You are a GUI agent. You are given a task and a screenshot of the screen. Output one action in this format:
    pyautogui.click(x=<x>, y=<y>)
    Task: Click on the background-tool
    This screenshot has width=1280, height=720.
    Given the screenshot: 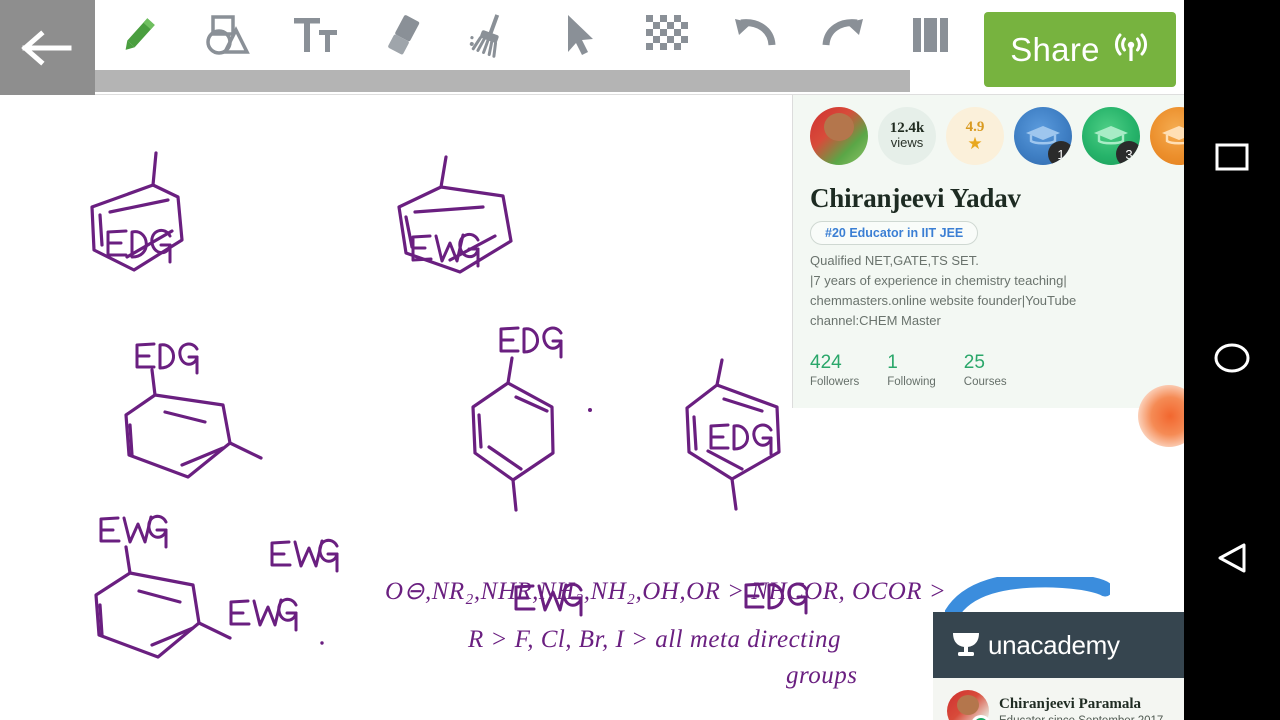 What is the action you would take?
    pyautogui.click(x=667, y=35)
    